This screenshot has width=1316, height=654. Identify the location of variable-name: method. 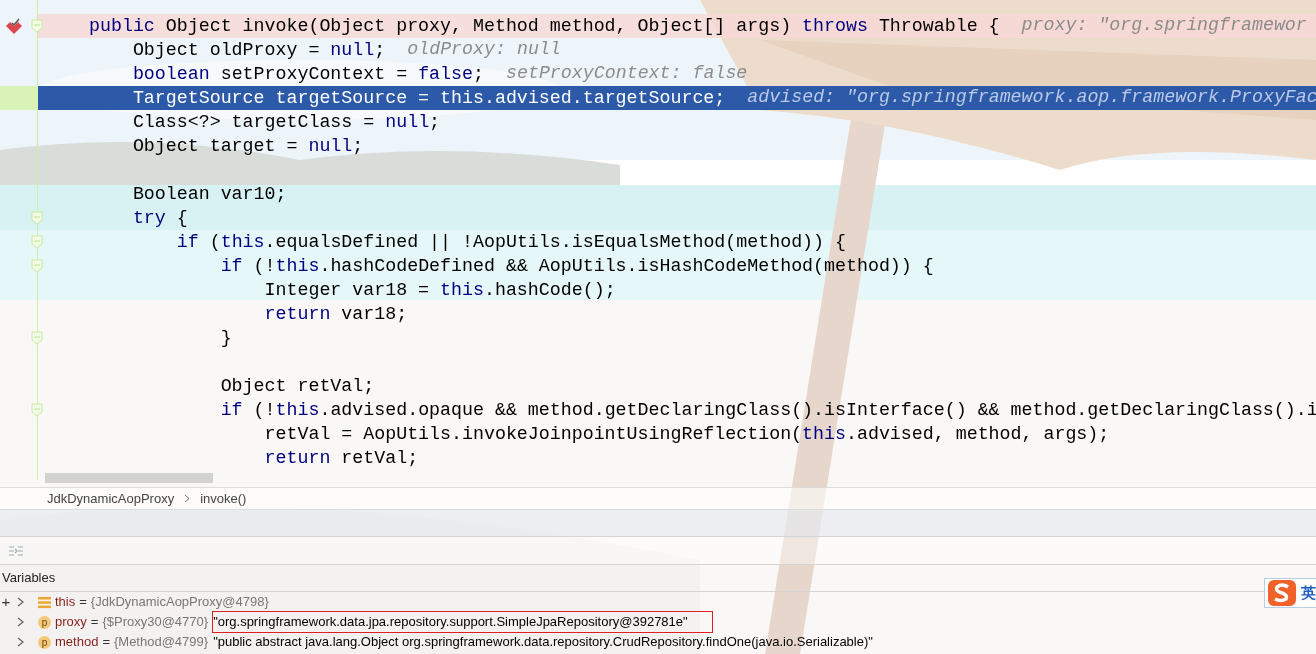
(77, 642).